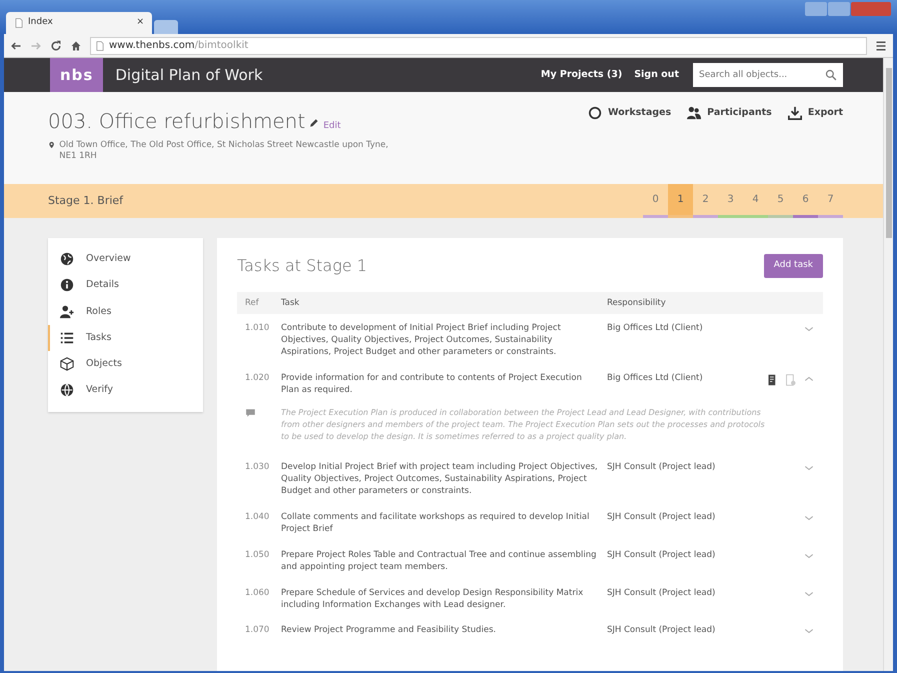  I want to click on task-text: Review Project Programme and Feasibility Studies., so click(389, 631).